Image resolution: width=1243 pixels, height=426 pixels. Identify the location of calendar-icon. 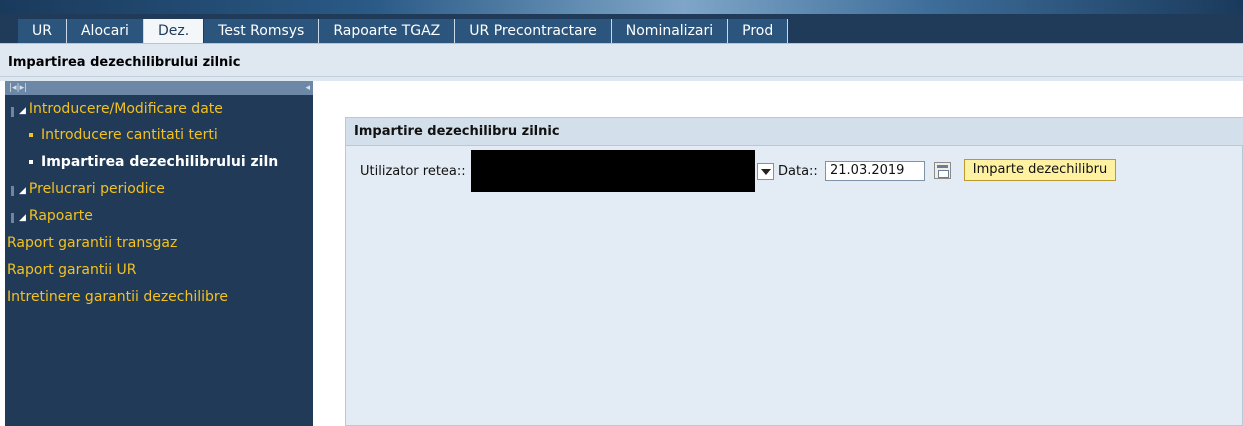
(942, 170).